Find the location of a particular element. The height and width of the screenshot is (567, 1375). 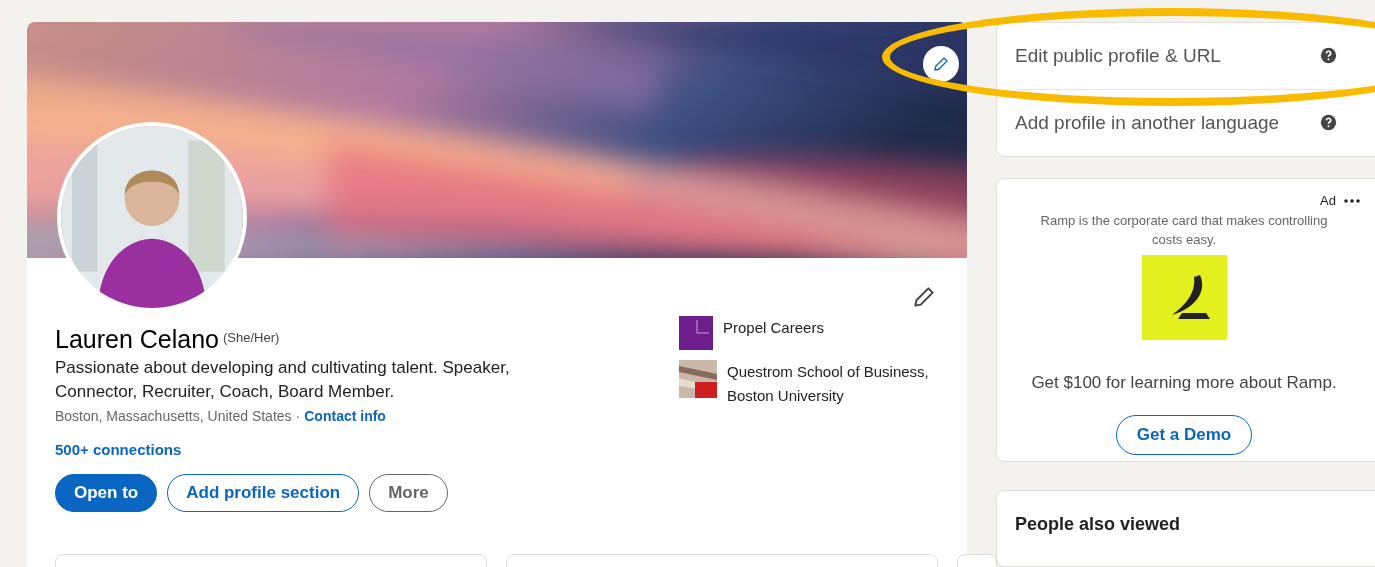

settings-link: Add profile in another language is located at coordinates (1147, 122).